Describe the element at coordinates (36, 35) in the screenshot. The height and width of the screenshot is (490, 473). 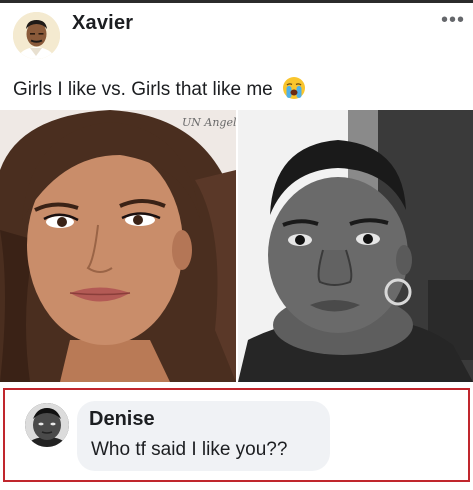
I see `author-avatar` at that location.